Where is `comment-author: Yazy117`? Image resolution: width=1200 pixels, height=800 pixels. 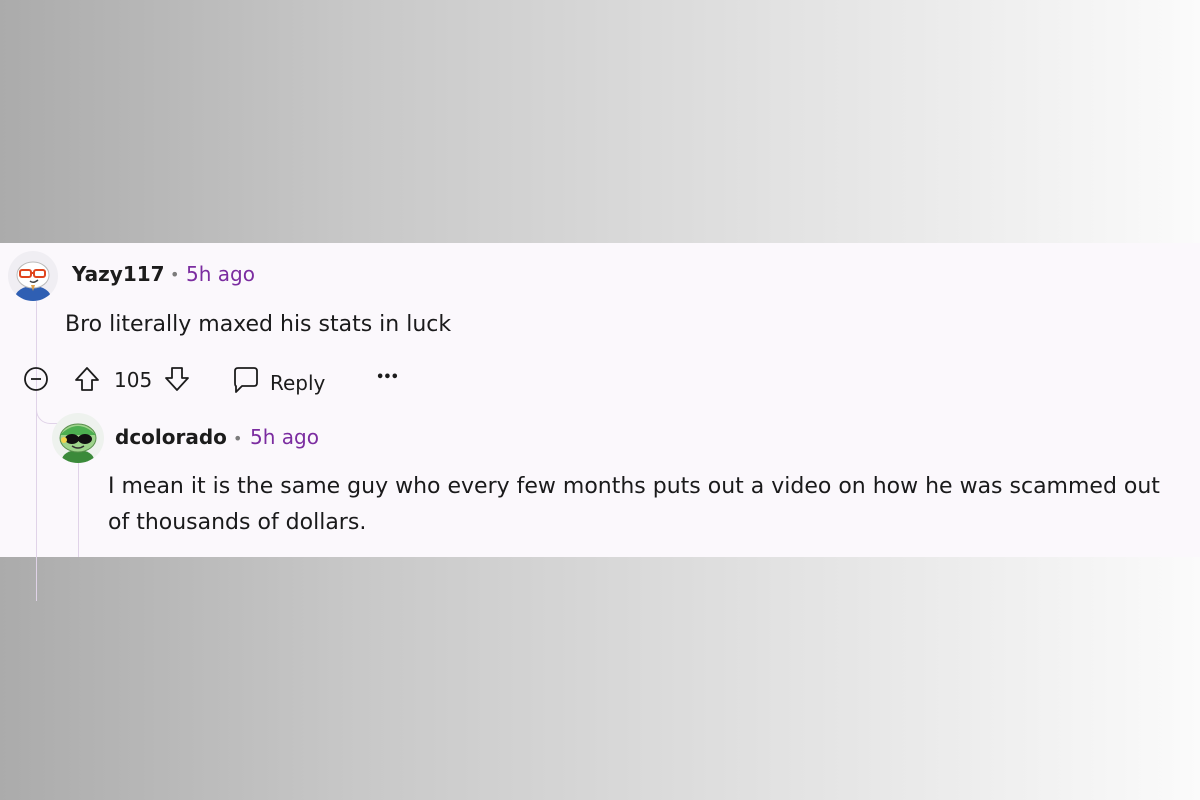
comment-author: Yazy117 is located at coordinates (118, 274).